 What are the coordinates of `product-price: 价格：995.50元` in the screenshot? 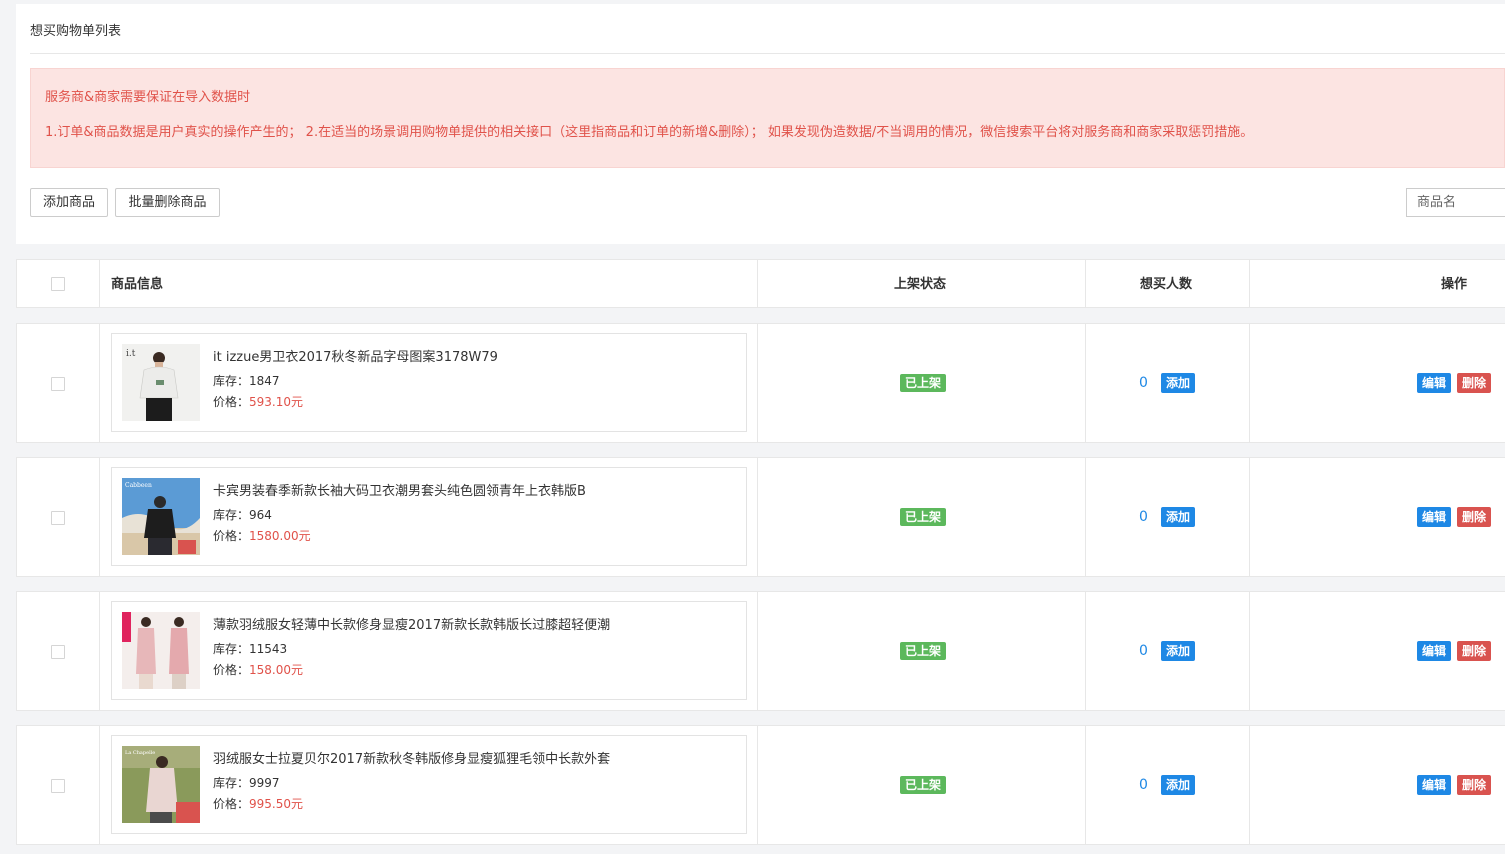 It's located at (258, 804).